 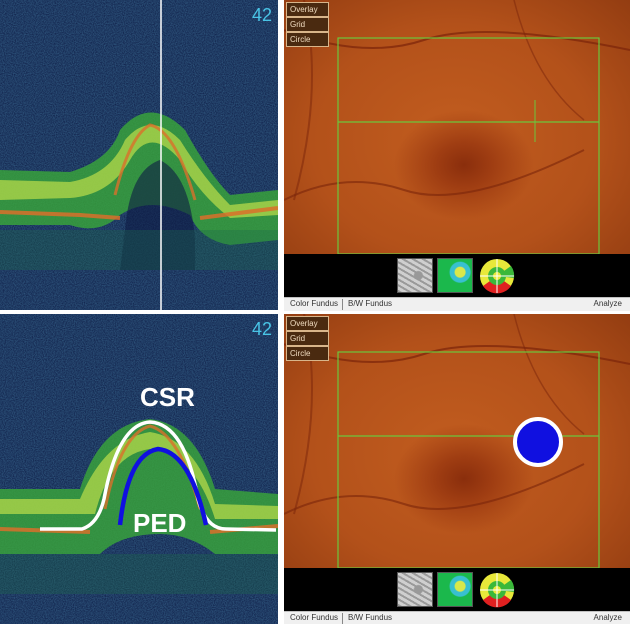 I want to click on fundus-menu-bottom: Overlay Grid Circle, so click(x=307, y=338).